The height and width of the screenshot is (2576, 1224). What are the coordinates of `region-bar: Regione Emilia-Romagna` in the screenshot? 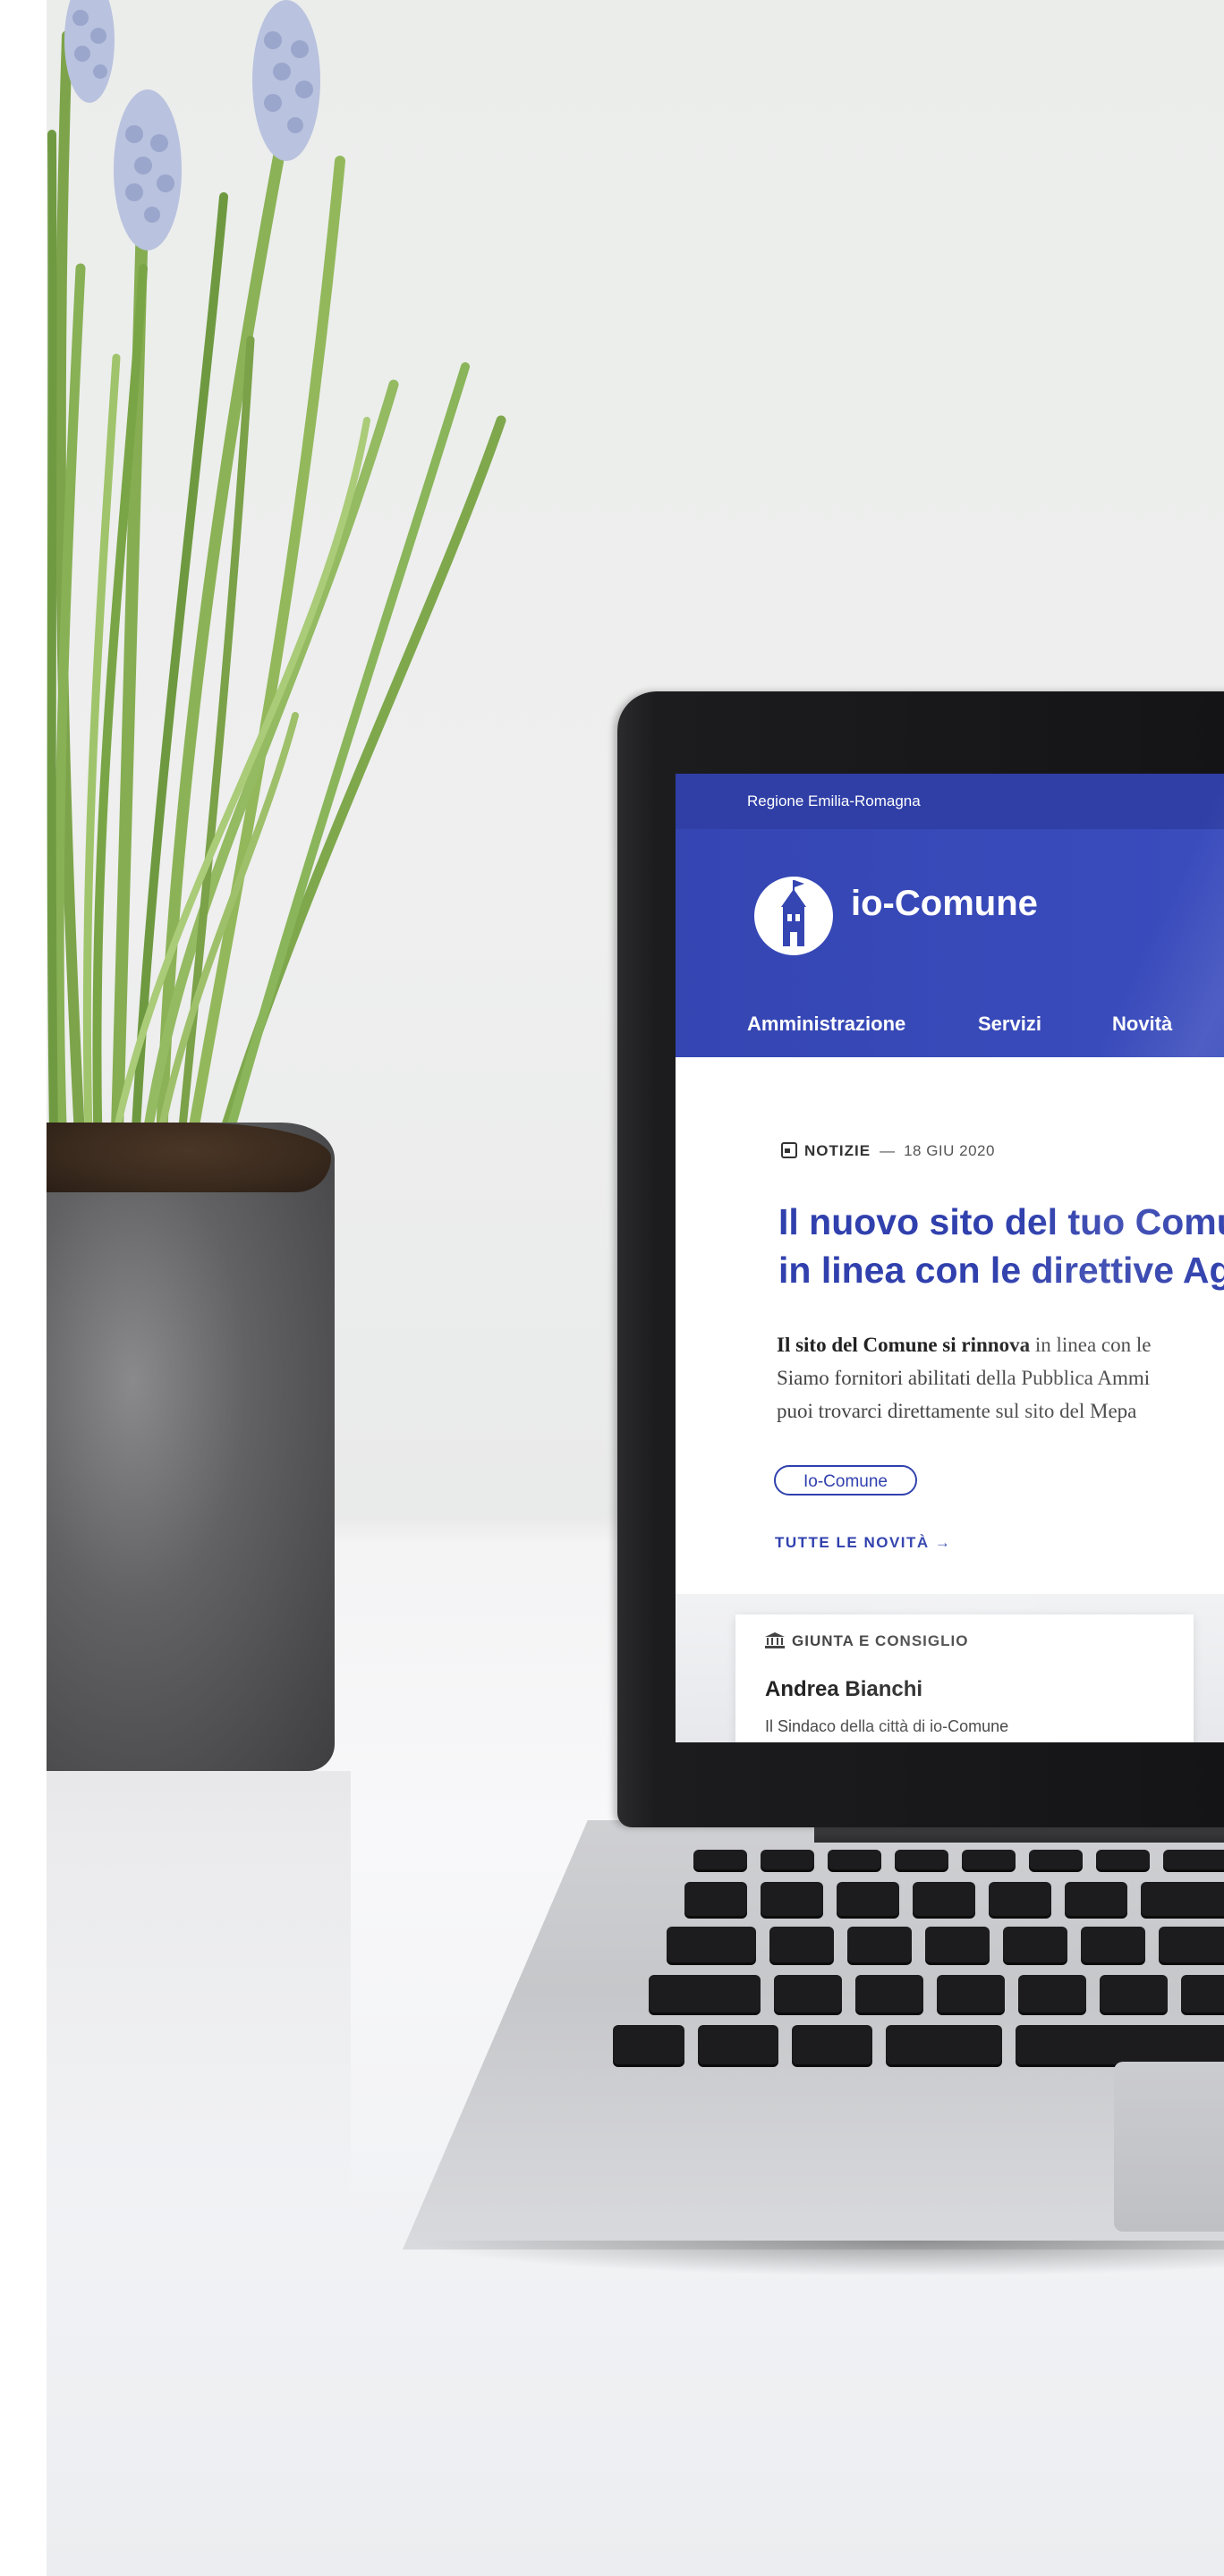 It's located at (950, 801).